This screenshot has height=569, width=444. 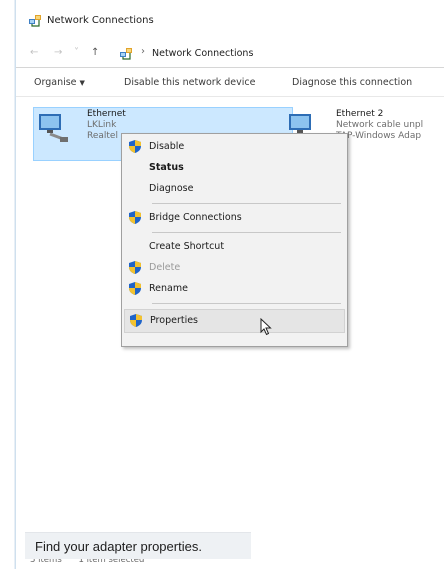 I want to click on caption-box: Find your adapter properties., so click(x=138, y=545).